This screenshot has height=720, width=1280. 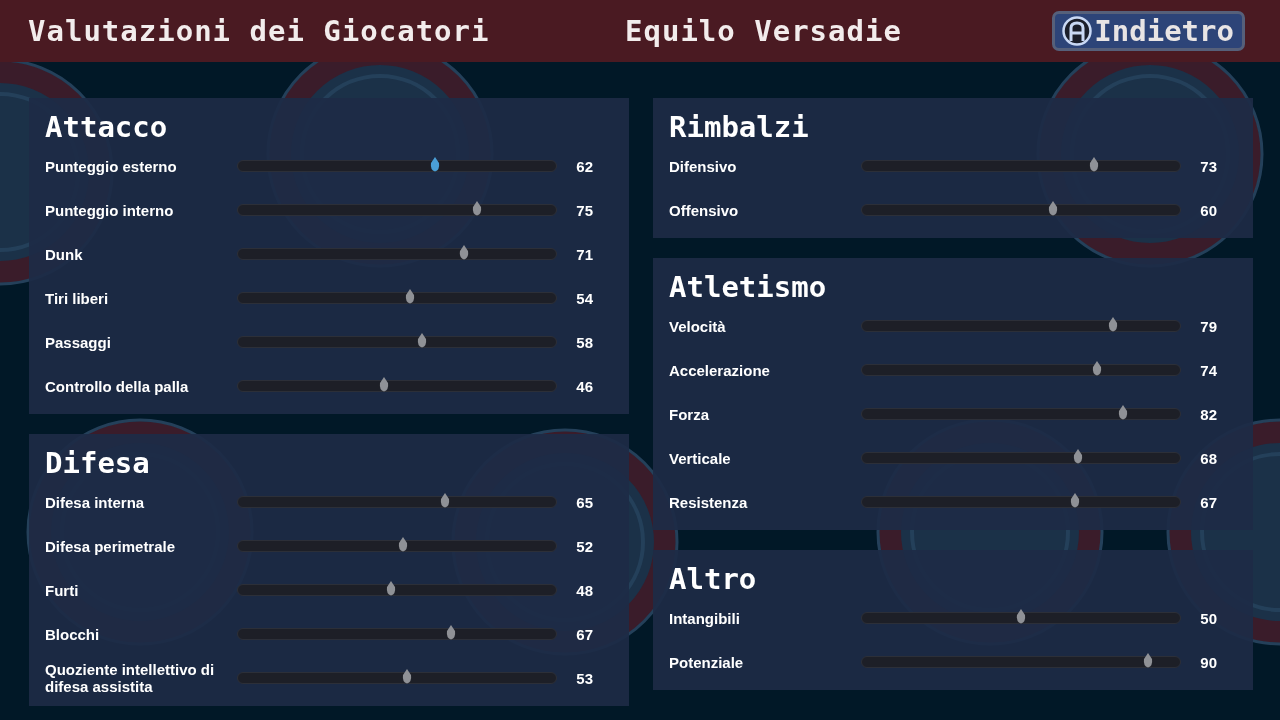 I want to click on stat-value: 79, so click(x=1208, y=326).